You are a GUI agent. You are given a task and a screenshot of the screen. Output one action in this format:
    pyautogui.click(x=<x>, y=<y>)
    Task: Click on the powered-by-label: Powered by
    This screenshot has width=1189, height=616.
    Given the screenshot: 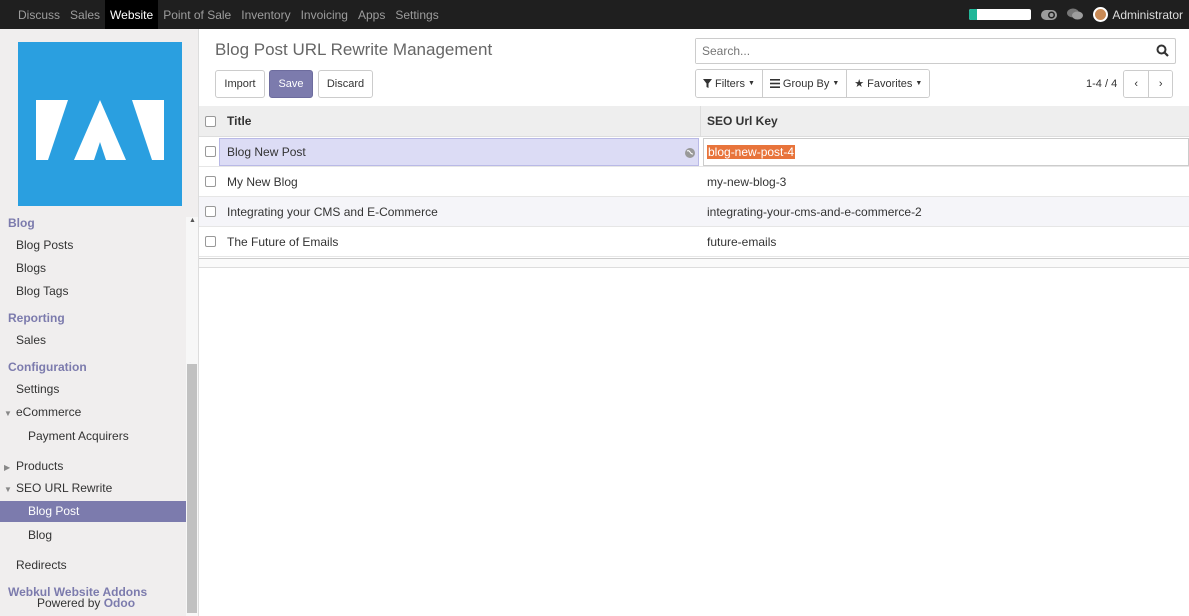 What is the action you would take?
    pyautogui.click(x=70, y=603)
    